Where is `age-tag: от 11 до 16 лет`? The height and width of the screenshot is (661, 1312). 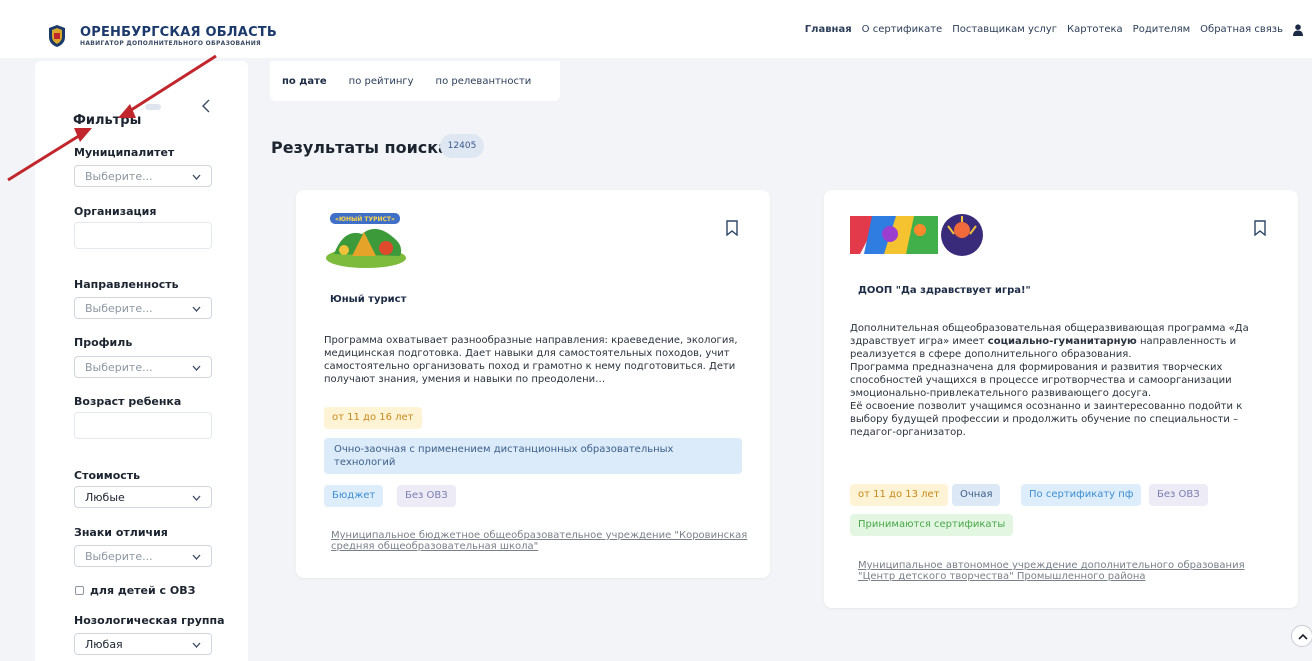
age-tag: от 11 до 16 лет is located at coordinates (373, 418).